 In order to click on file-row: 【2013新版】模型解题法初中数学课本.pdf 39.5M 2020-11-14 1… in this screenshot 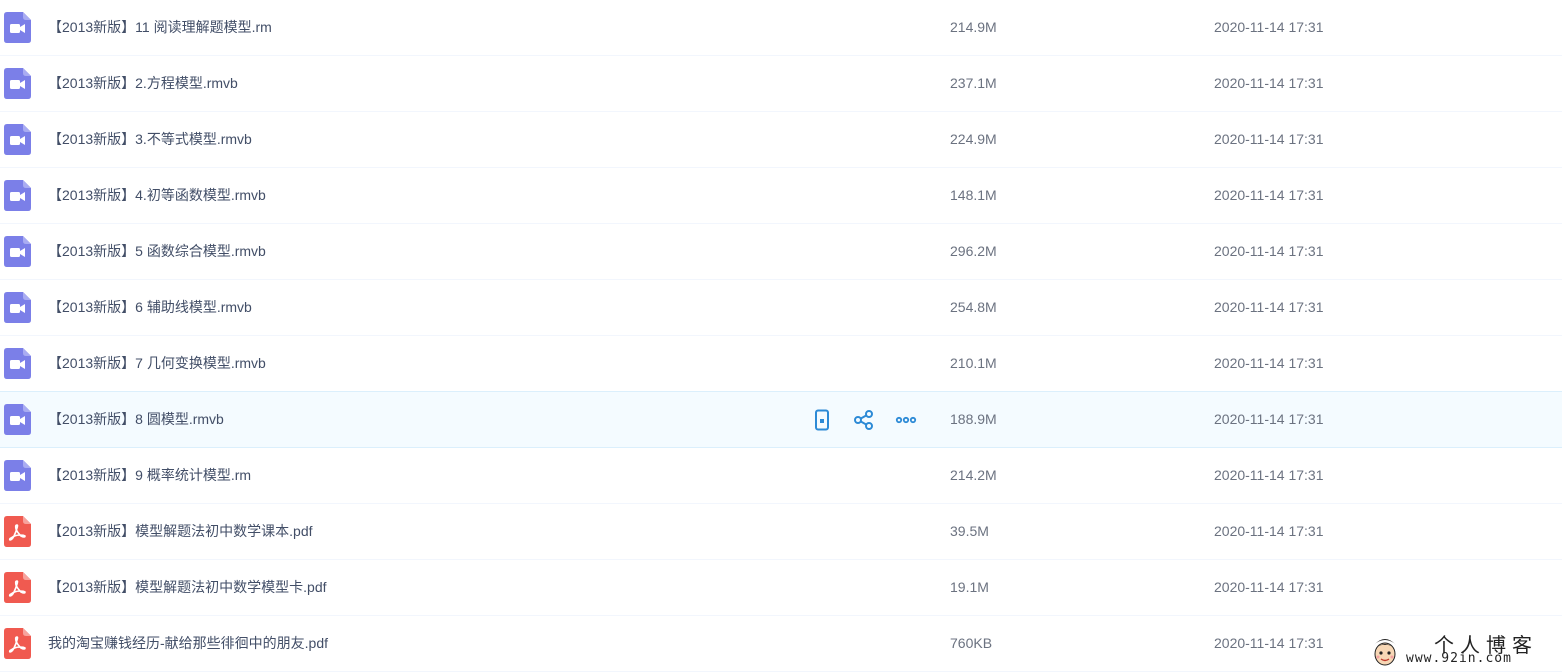, I will do `click(781, 532)`.